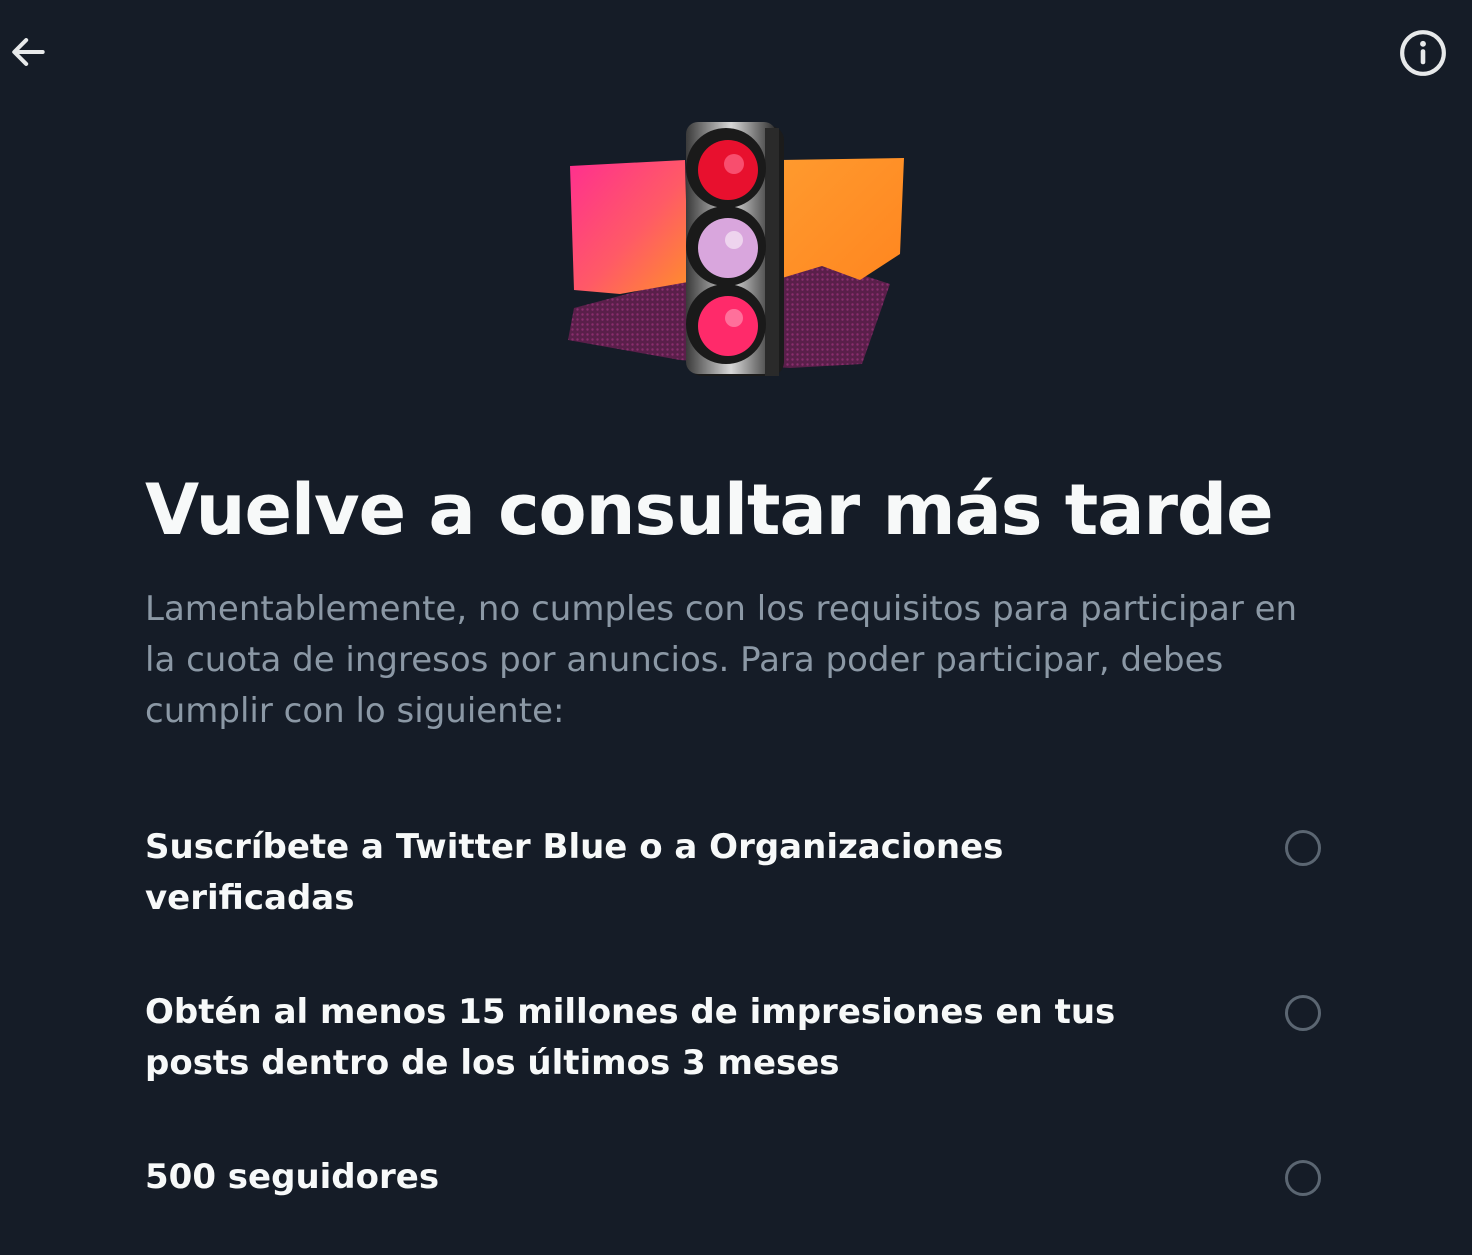 The height and width of the screenshot is (1255, 1472). Describe the element at coordinates (736, 248) in the screenshot. I see `traffic-light-illustration` at that location.